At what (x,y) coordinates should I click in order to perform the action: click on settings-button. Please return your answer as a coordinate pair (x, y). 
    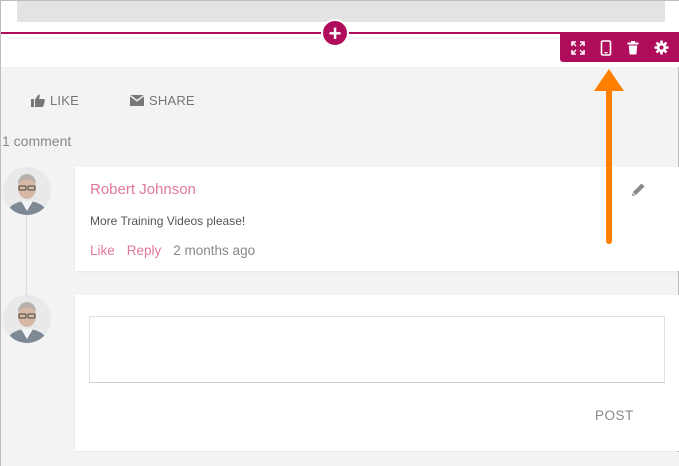
    Looking at the image, I should click on (661, 48).